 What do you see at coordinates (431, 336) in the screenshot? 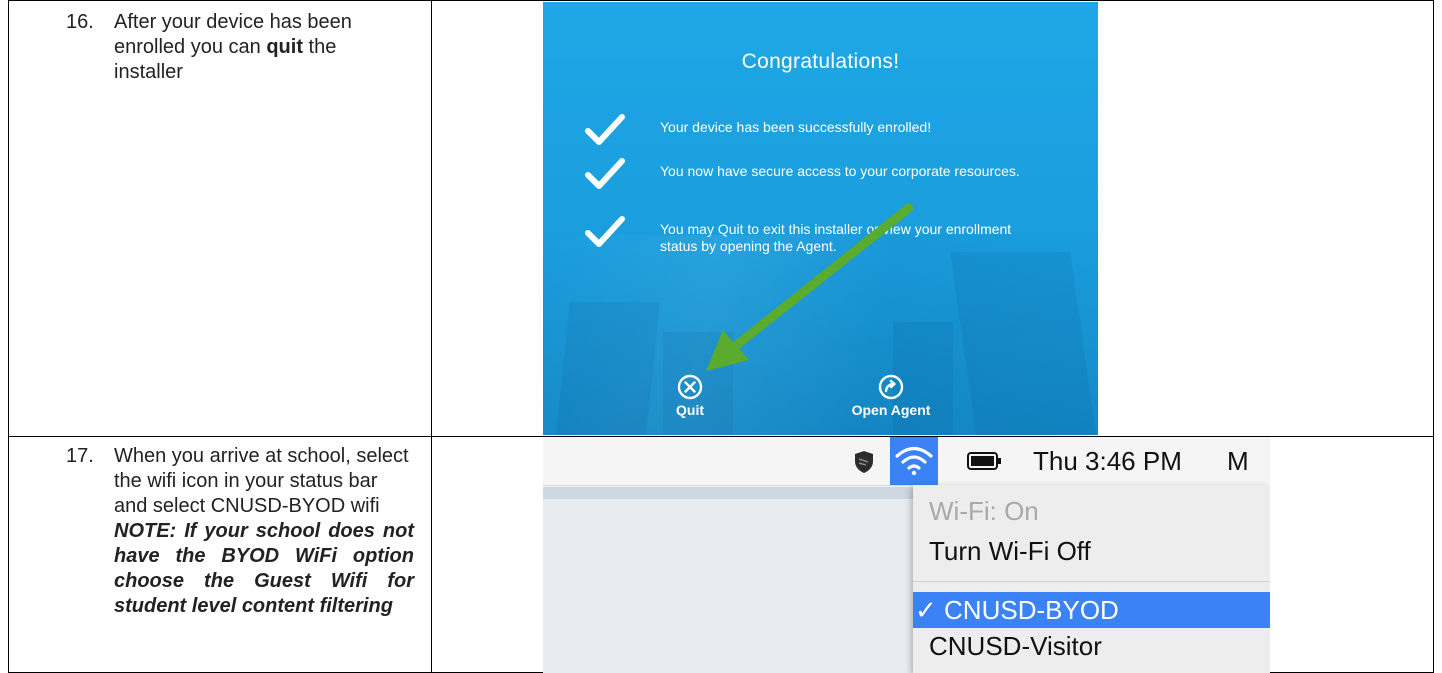
I see `table-column-divider` at bounding box center [431, 336].